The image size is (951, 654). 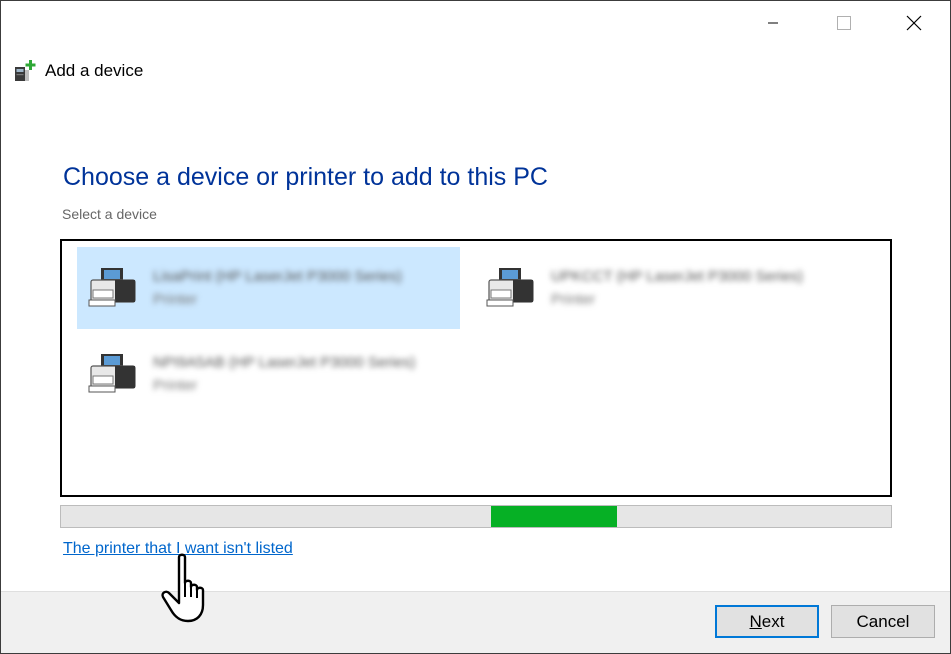 What do you see at coordinates (883, 621) in the screenshot?
I see `cancel-button: Cancel` at bounding box center [883, 621].